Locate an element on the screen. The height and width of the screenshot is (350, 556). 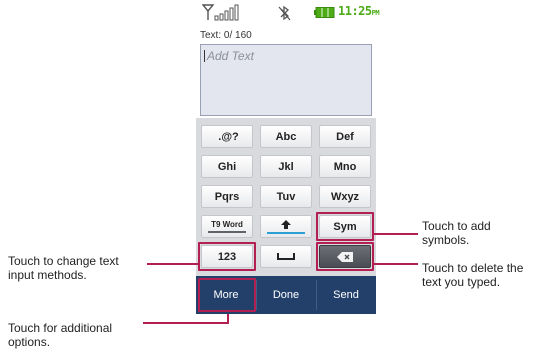
text-cursor is located at coordinates (204, 56).